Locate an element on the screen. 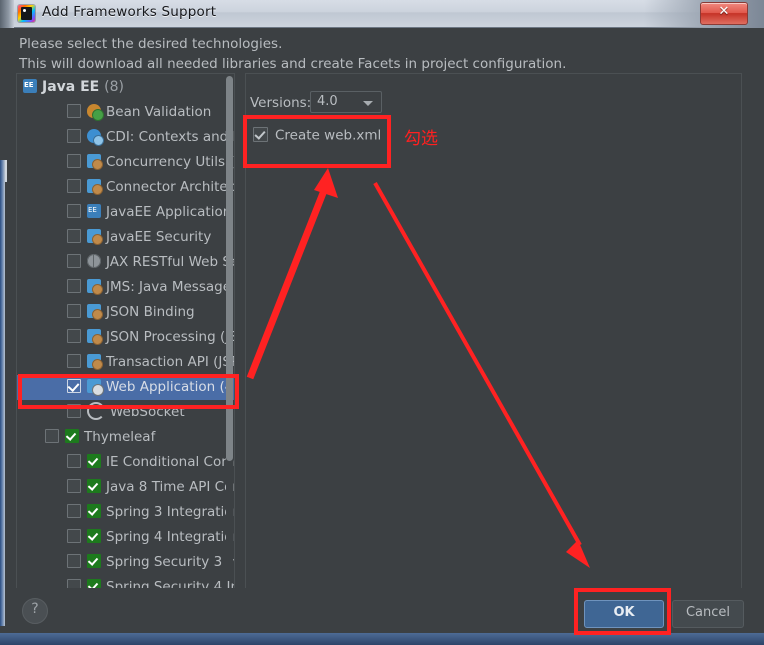  list-item: Thymeleaf is located at coordinates (125, 437).